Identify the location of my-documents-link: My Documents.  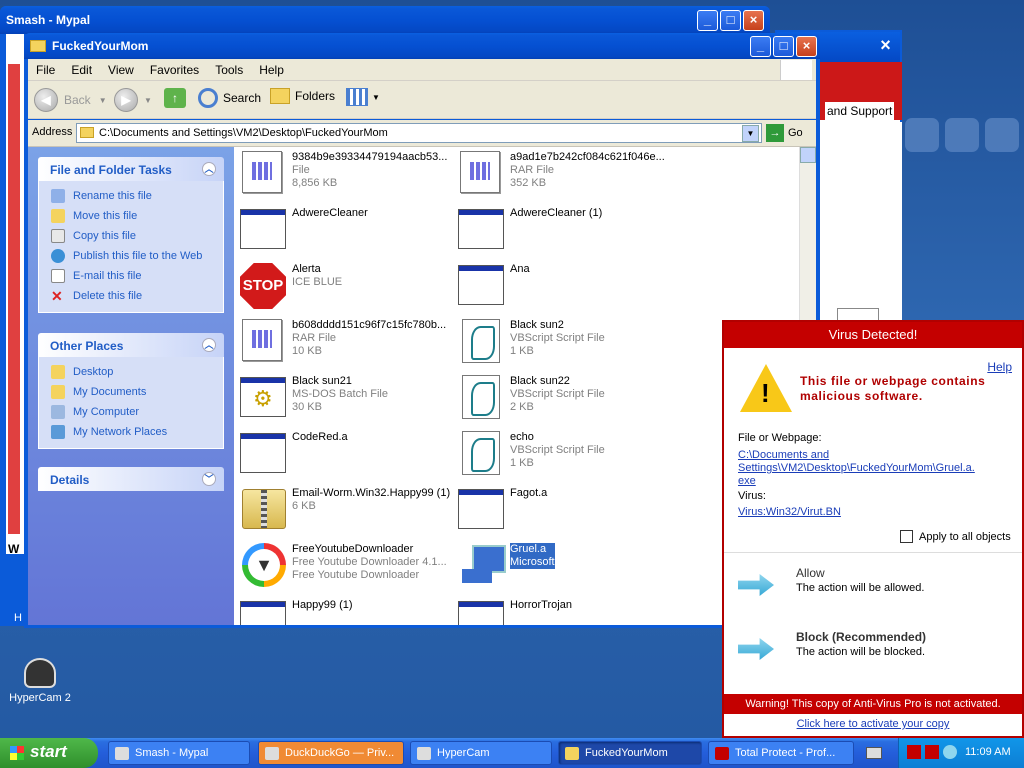
(137, 392).